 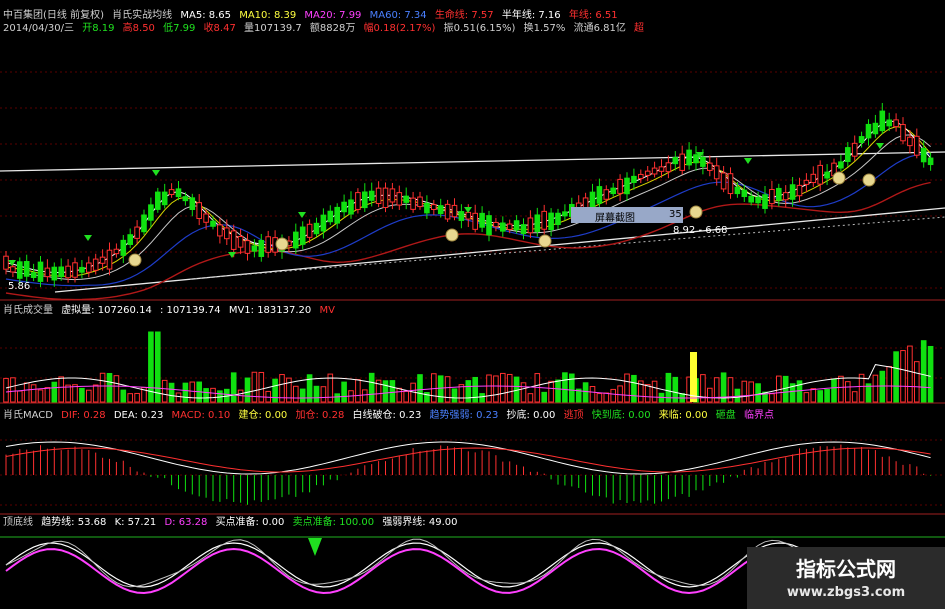 I want to click on screenshot-tooltip: 屏幕截图 35, so click(x=627, y=215).